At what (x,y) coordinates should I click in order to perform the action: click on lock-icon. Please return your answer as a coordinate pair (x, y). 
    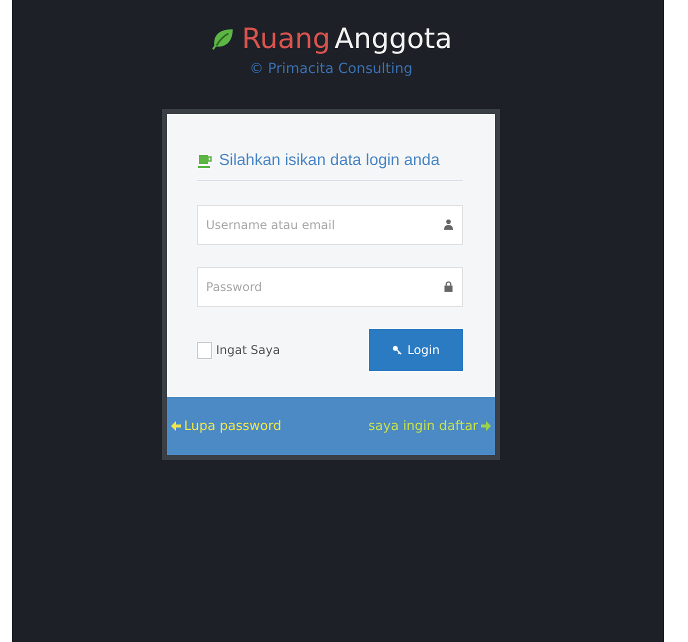
    Looking at the image, I should click on (448, 286).